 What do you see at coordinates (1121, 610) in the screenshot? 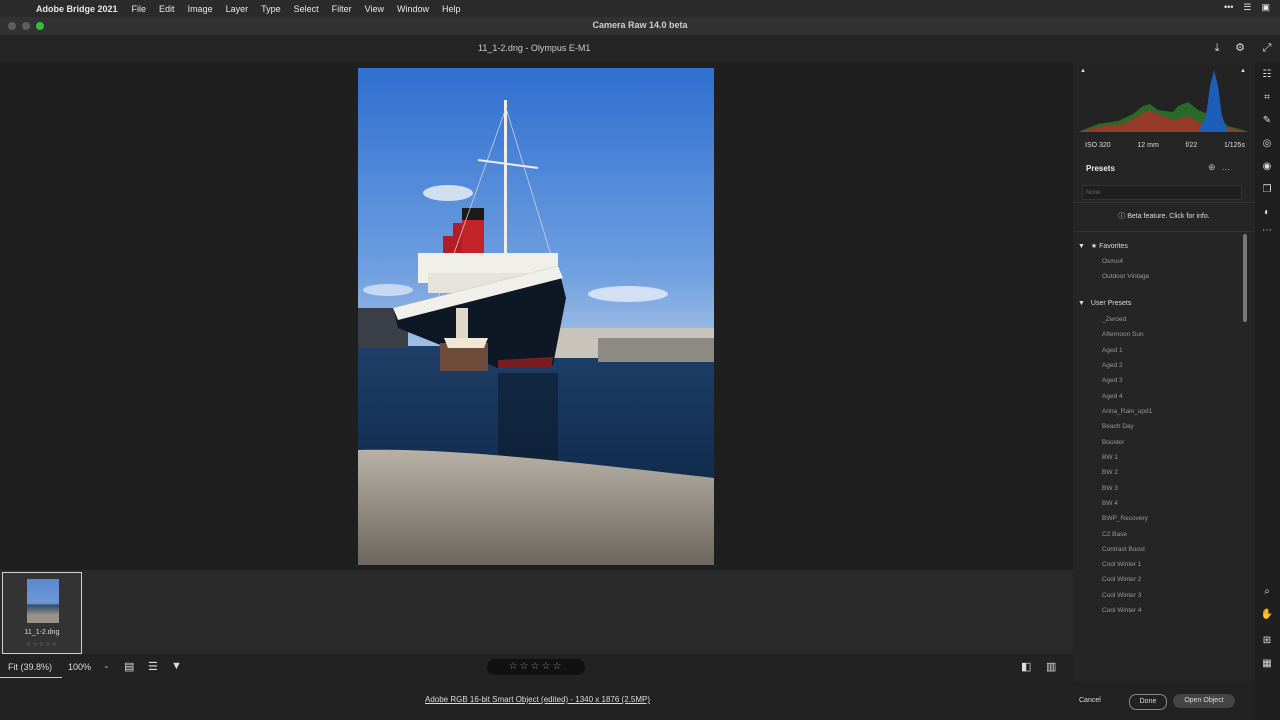
I see `preset-item: Cool Winter 4` at bounding box center [1121, 610].